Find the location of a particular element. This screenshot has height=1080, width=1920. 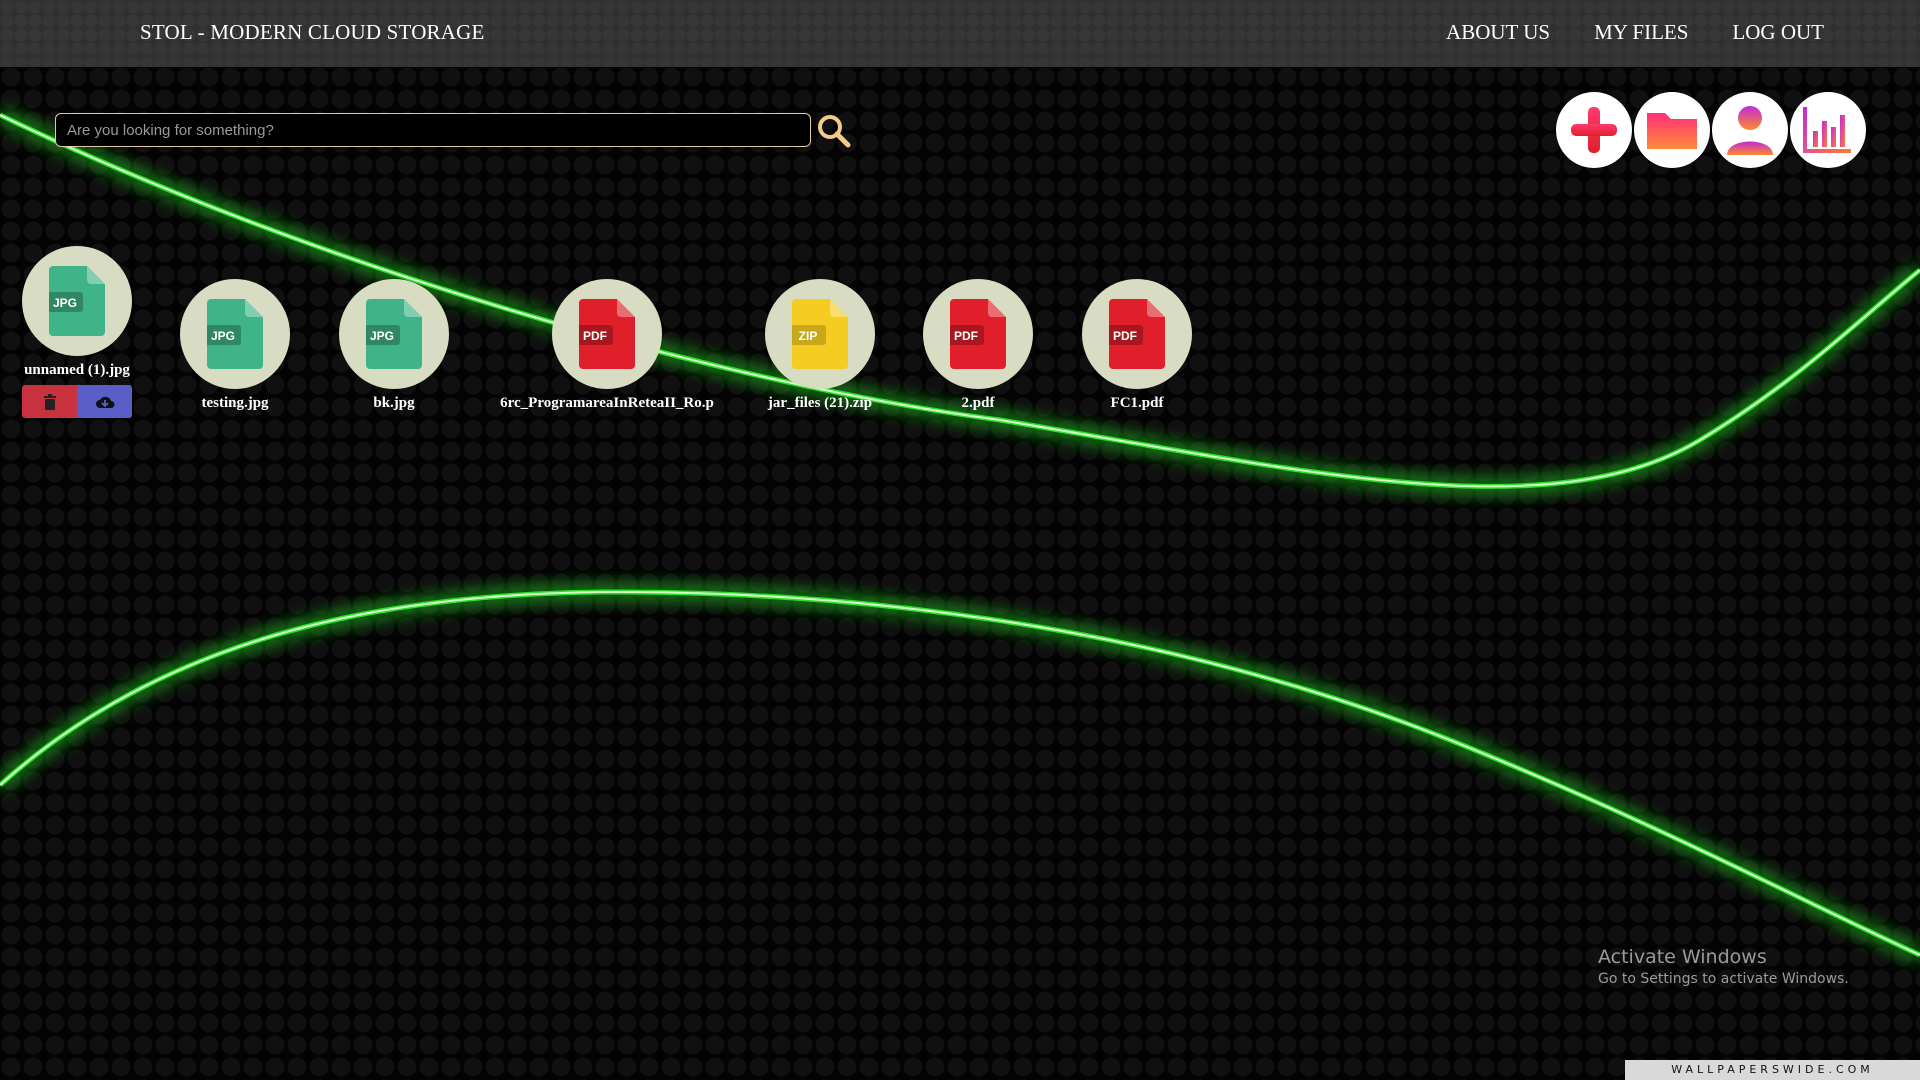

file-item: PDF FC1.pdf is located at coordinates (1137, 345).